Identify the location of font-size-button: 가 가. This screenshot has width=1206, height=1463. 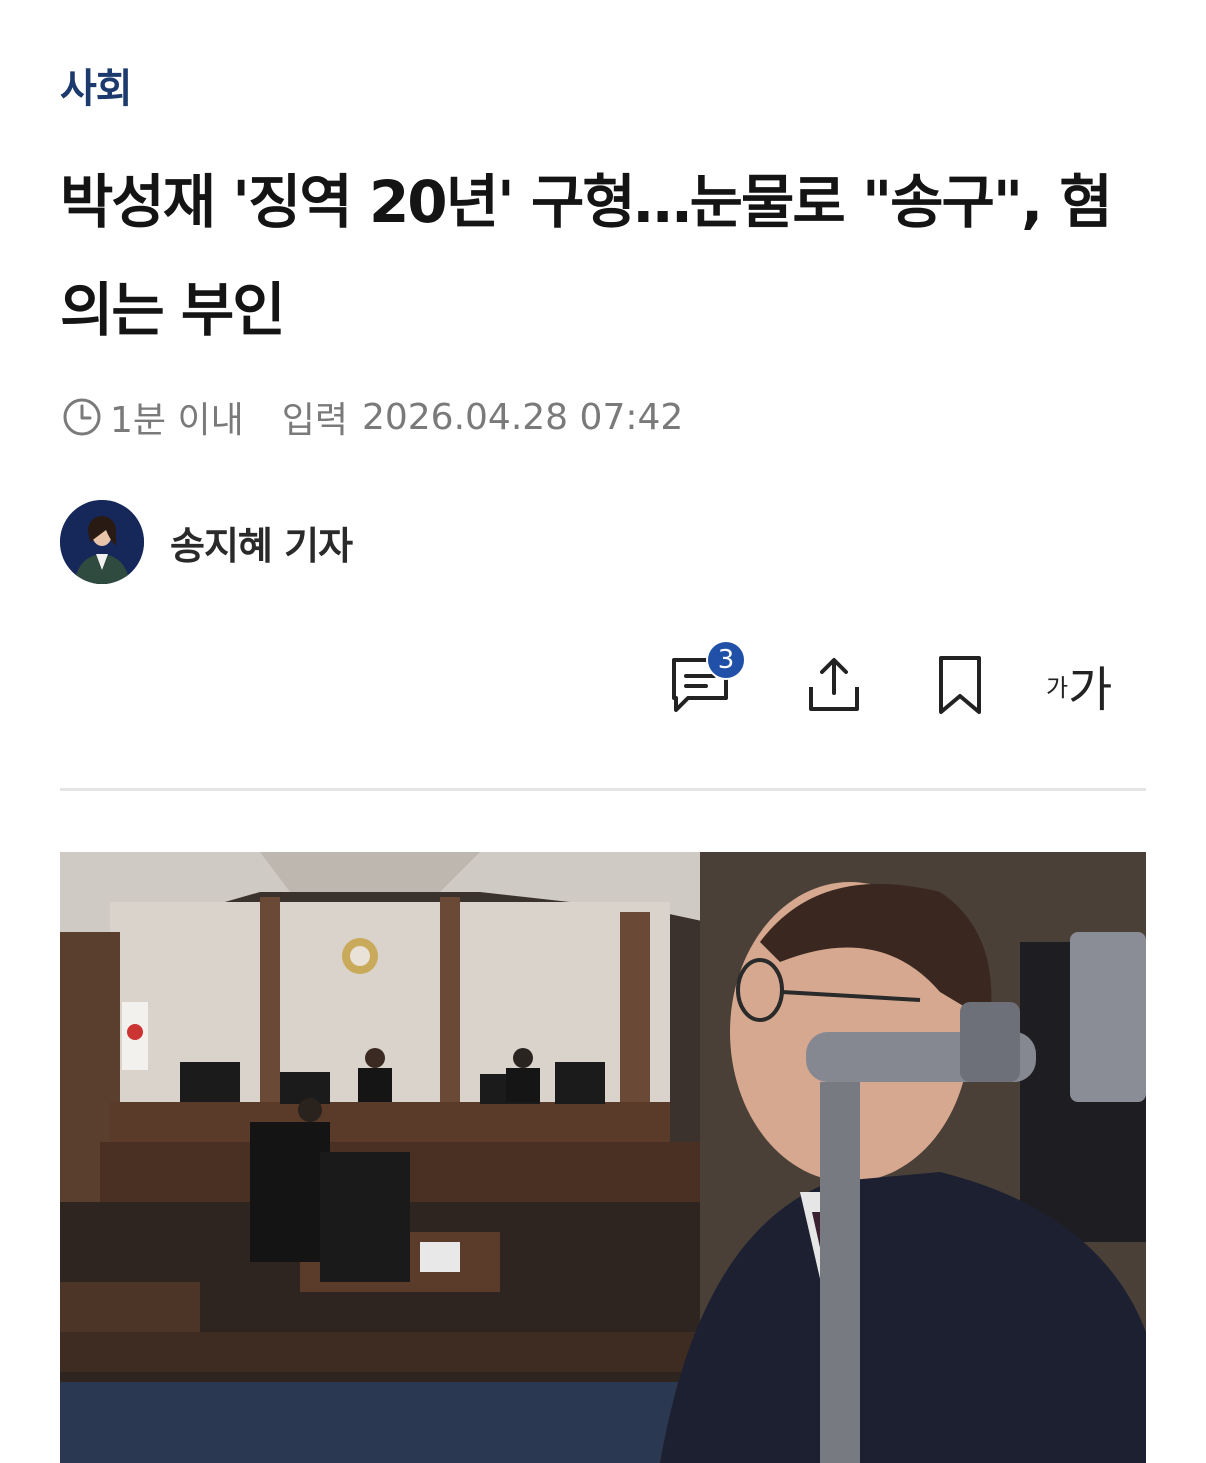
(1096, 685).